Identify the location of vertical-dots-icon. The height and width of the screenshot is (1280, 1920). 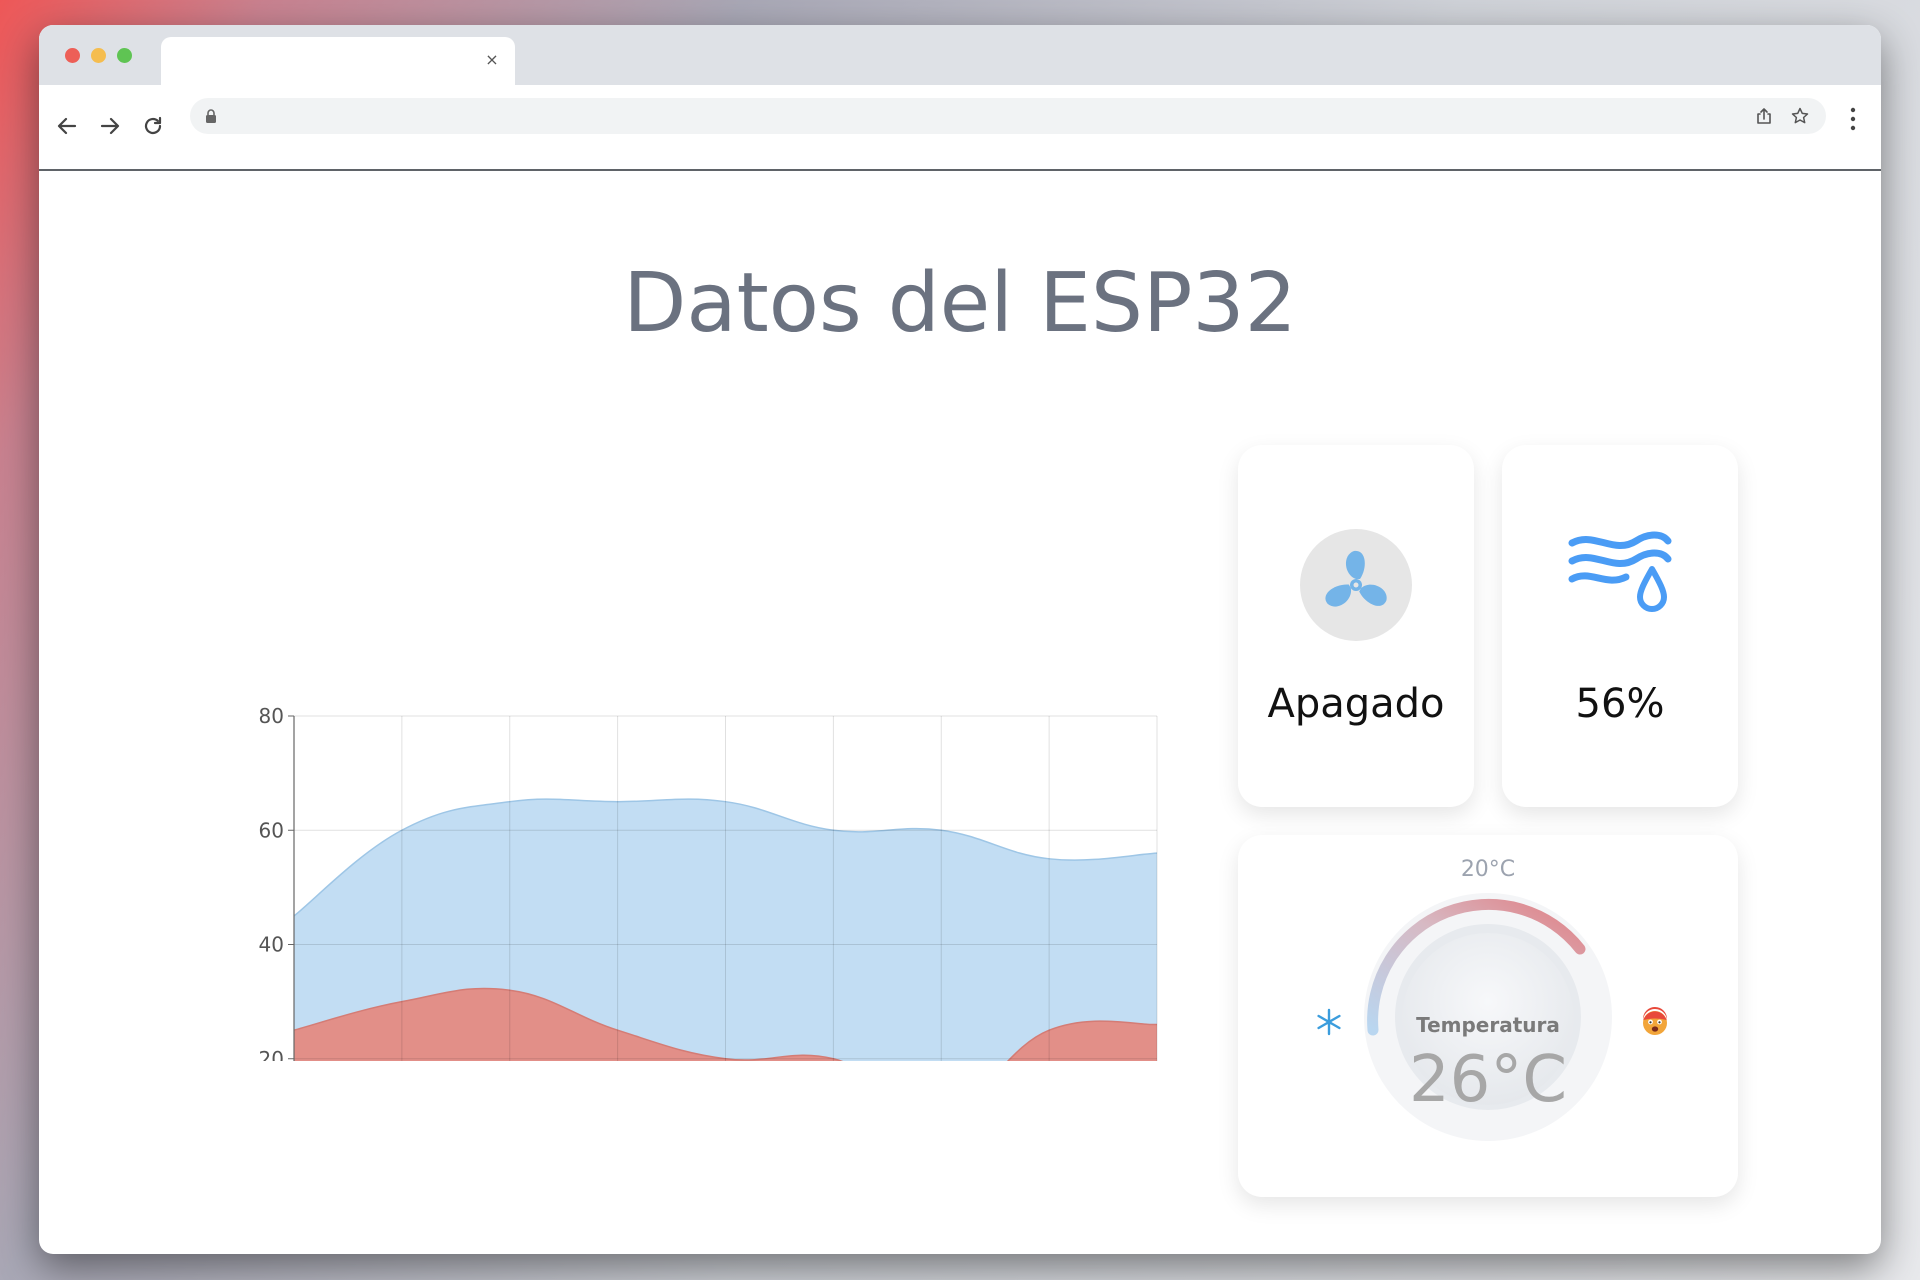
(1853, 119).